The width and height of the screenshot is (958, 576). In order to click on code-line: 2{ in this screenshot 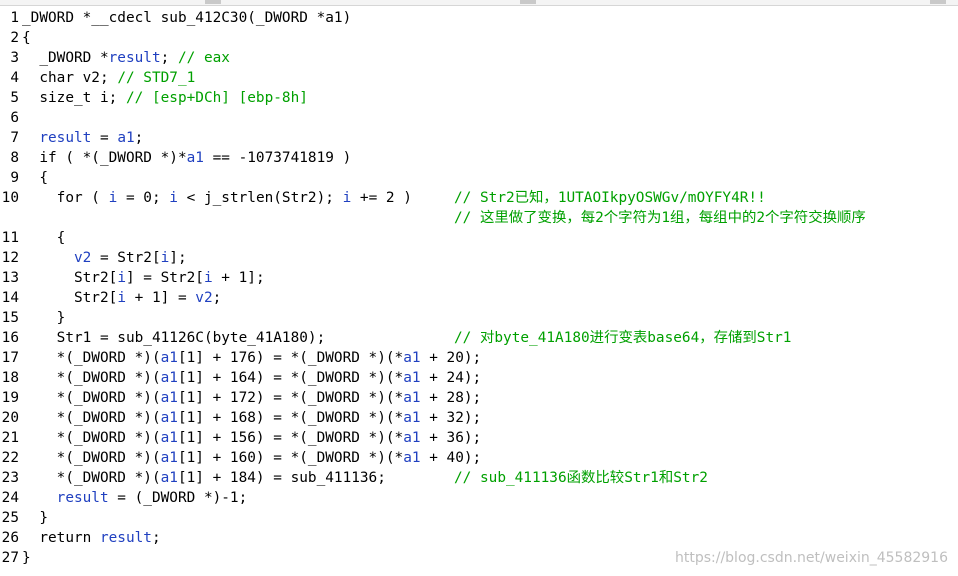, I will do `click(479, 38)`.